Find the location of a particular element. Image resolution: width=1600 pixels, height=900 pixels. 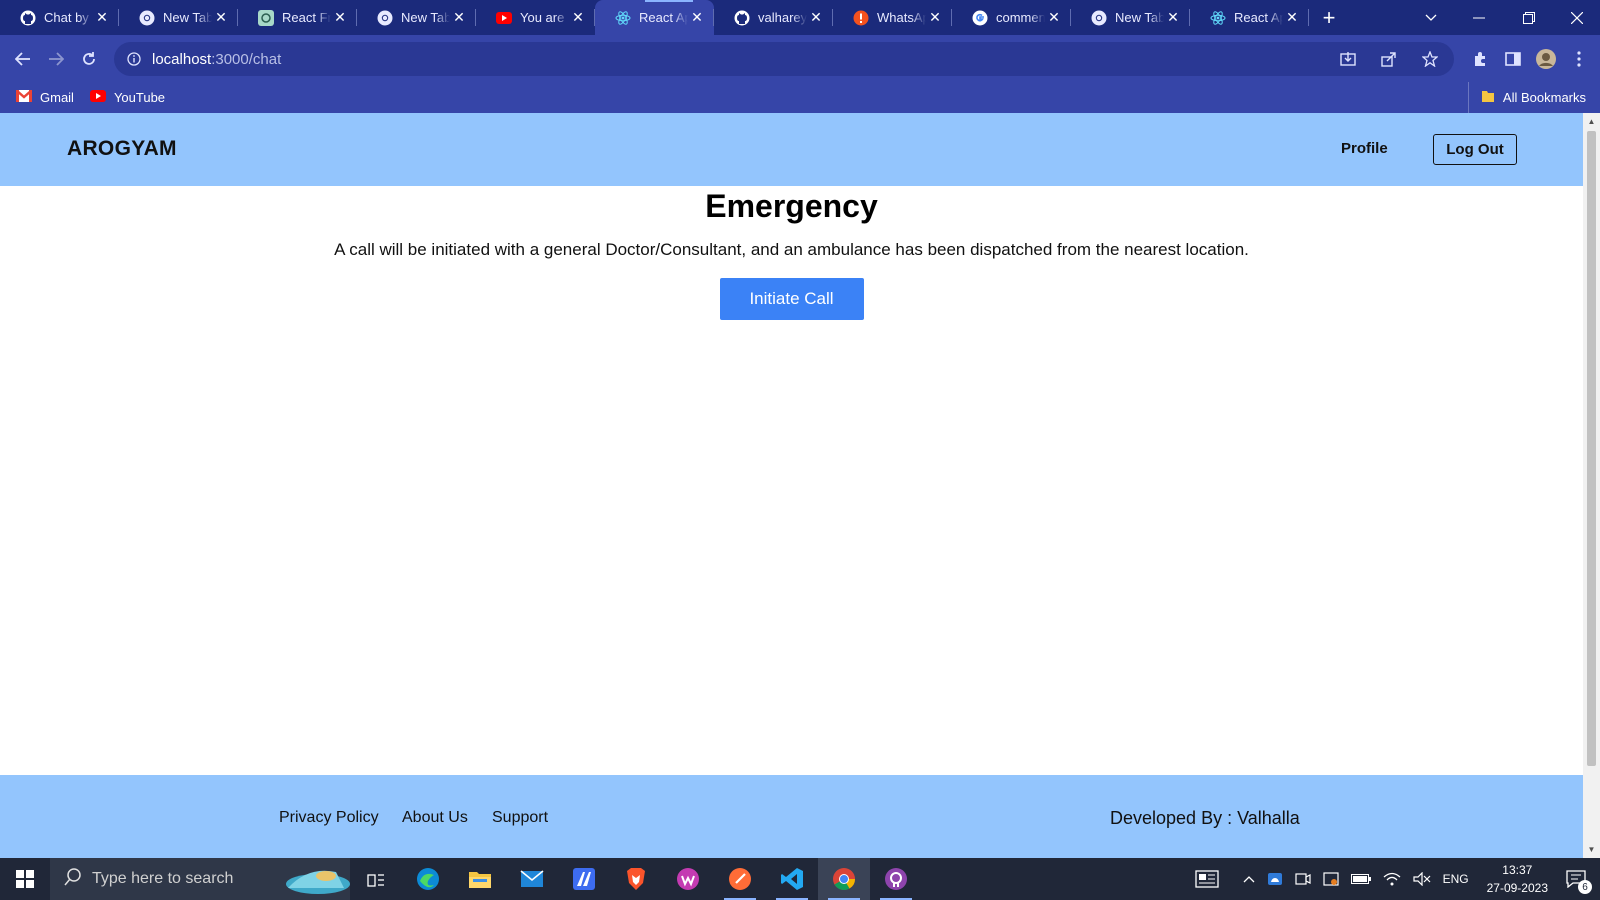

bookmark-youtube: YouTube is located at coordinates (127, 97).